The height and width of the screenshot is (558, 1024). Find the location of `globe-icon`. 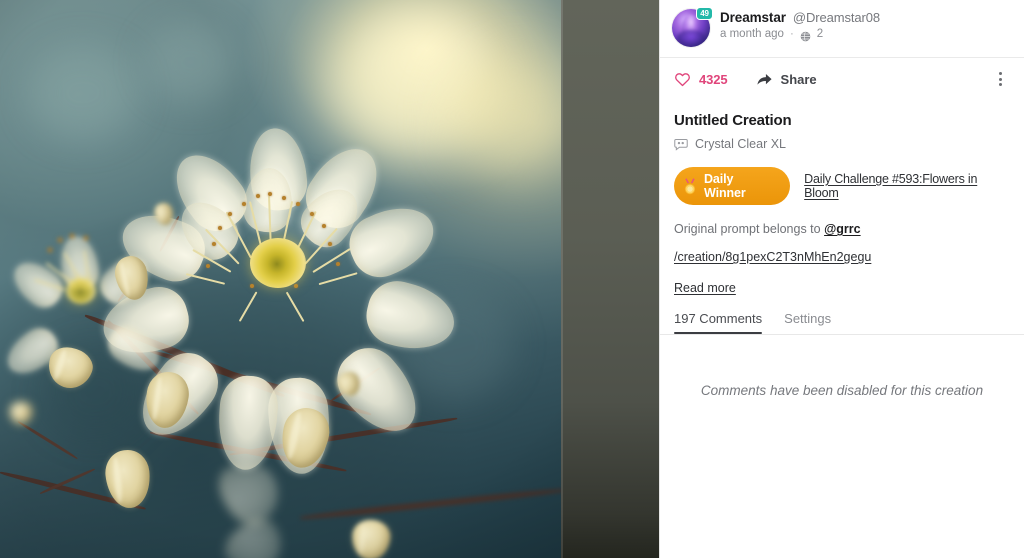

globe-icon is located at coordinates (805, 35).